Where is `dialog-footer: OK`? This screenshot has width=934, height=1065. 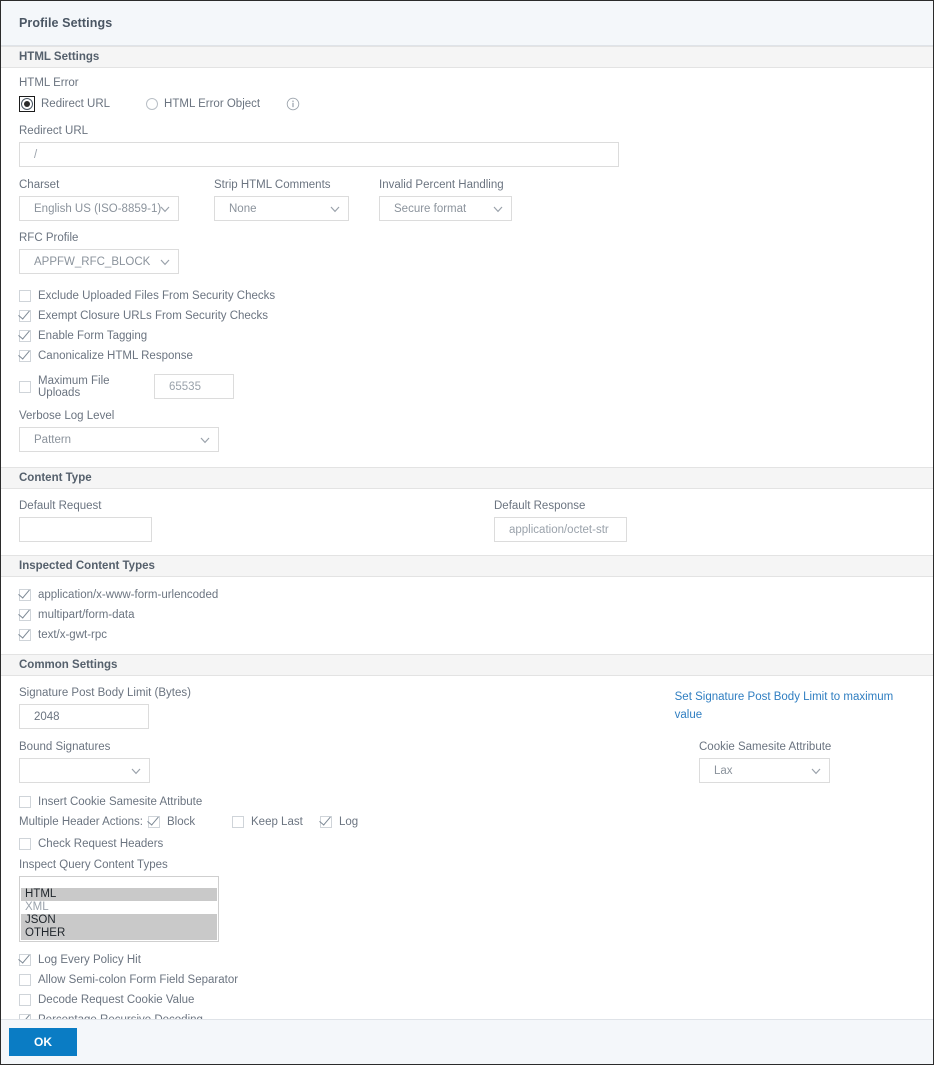
dialog-footer: OK is located at coordinates (467, 1041).